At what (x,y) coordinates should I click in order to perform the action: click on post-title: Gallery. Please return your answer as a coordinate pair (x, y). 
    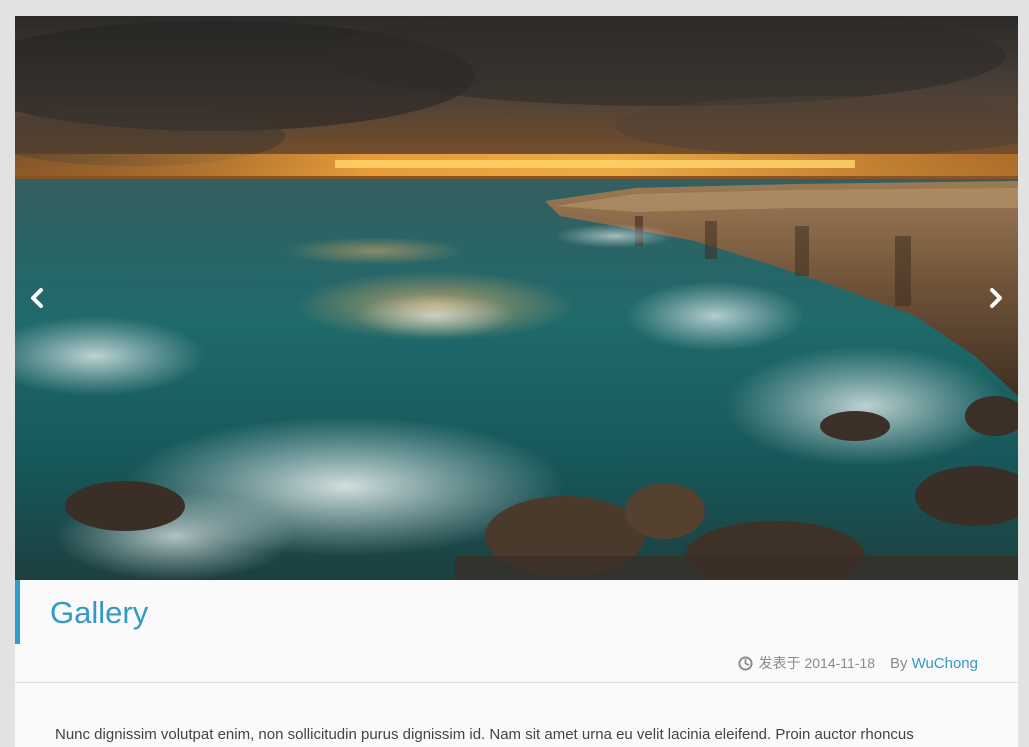
    Looking at the image, I should click on (99, 613).